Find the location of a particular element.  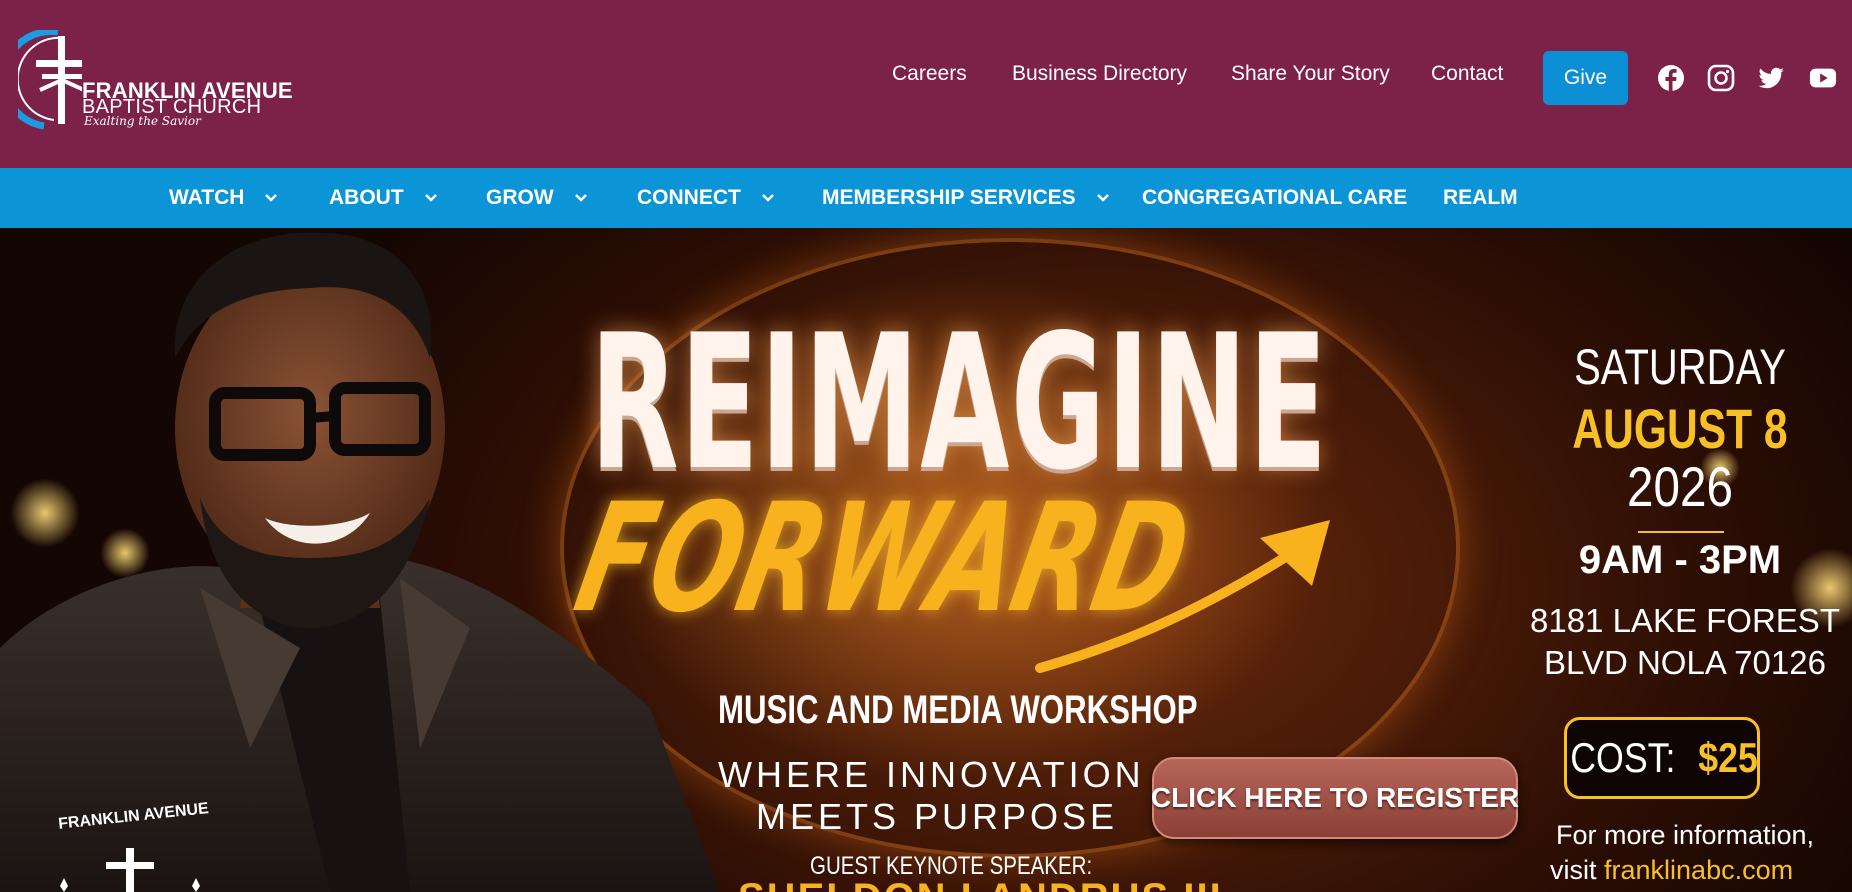

keynote-speaker-name: SHELDON LANDRUS III is located at coordinates (980, 884).